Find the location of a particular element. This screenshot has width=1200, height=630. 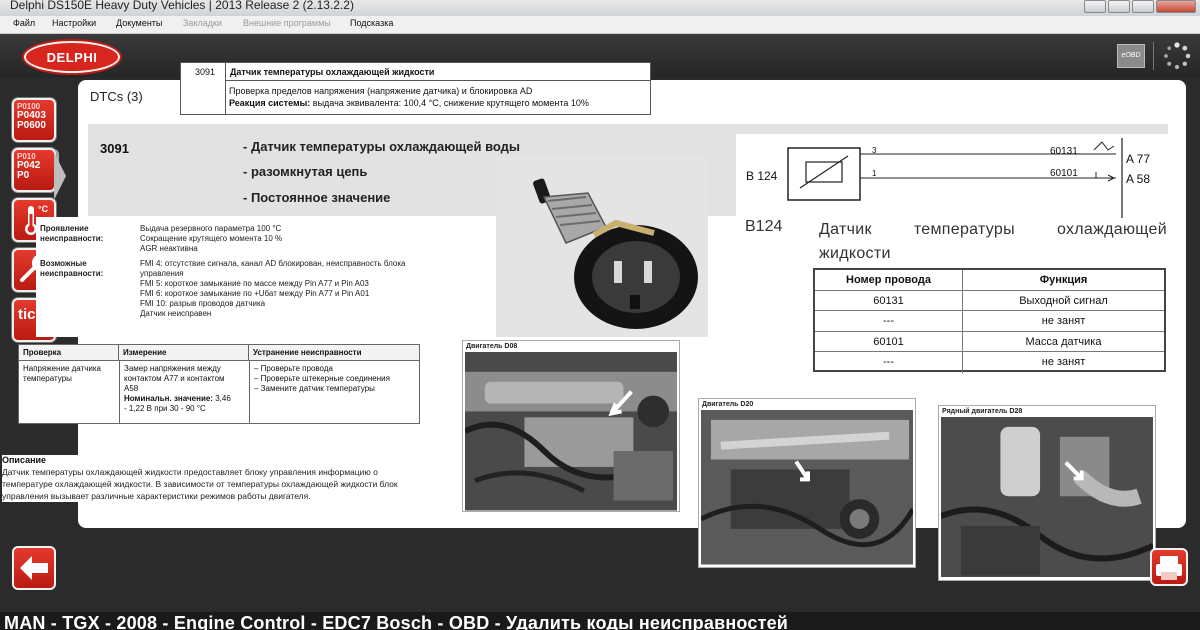

active-indicator-arrow is located at coordinates (60, 176).